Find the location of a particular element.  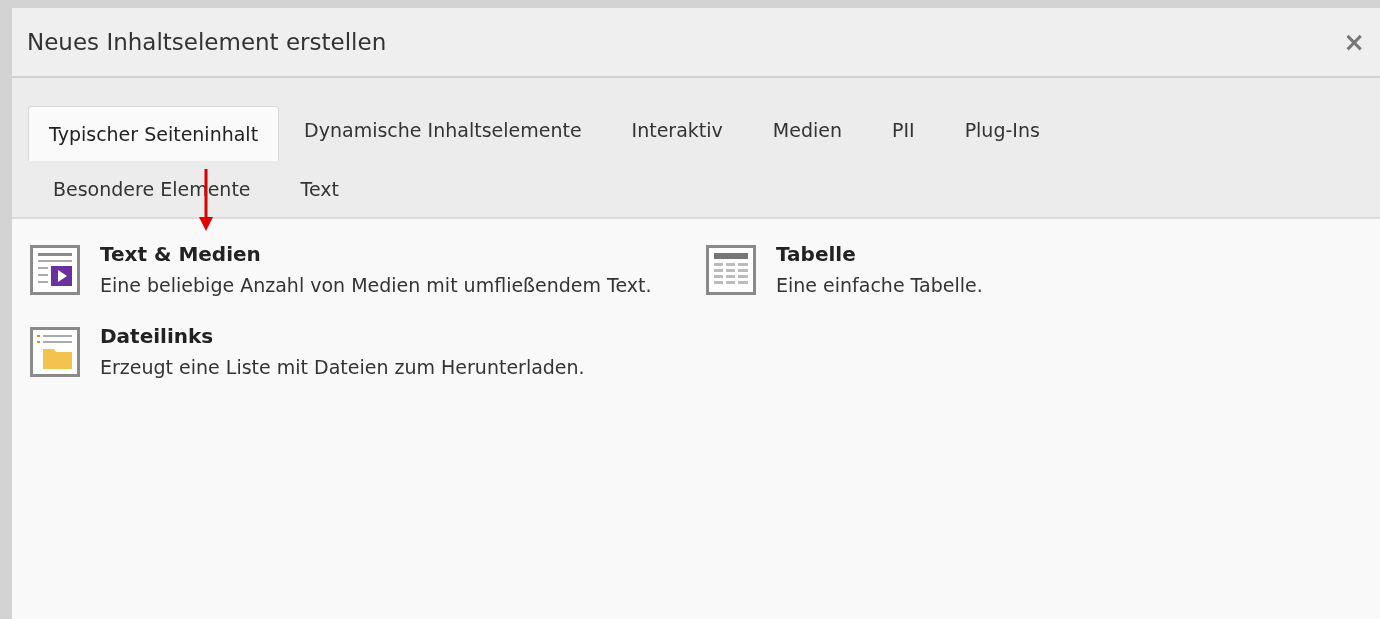

tab: Medien is located at coordinates (807, 130).